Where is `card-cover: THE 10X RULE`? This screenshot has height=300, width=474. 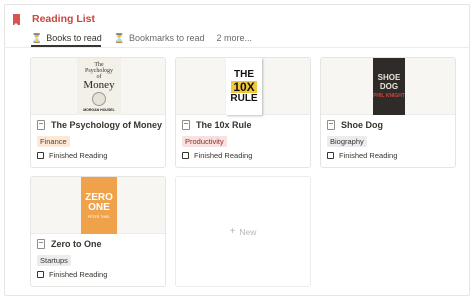 card-cover: THE 10X RULE is located at coordinates (243, 86).